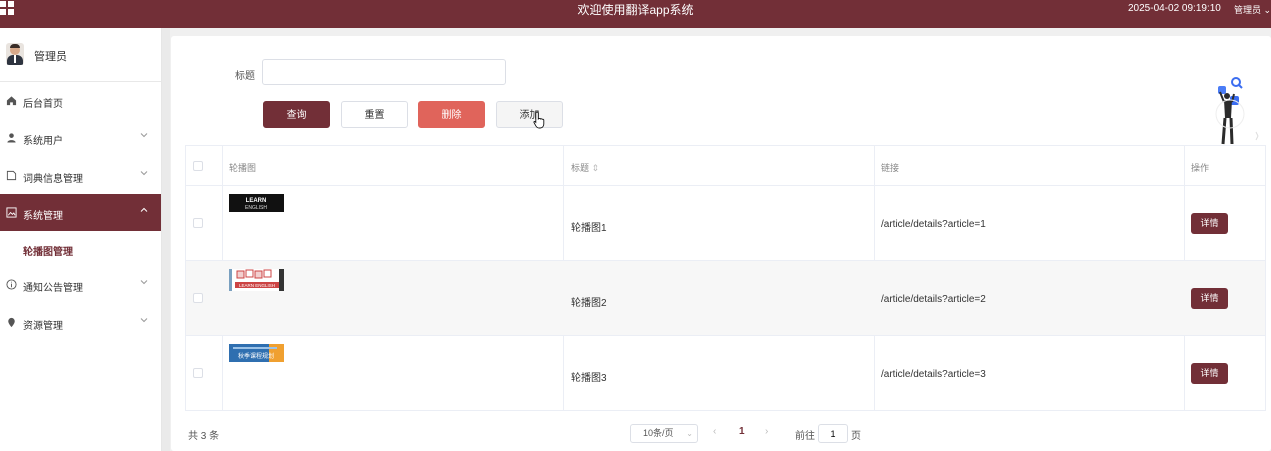 This screenshot has height=451, width=1271. Describe the element at coordinates (166, 239) in the screenshot. I see `sidebar-scrollbar` at that location.